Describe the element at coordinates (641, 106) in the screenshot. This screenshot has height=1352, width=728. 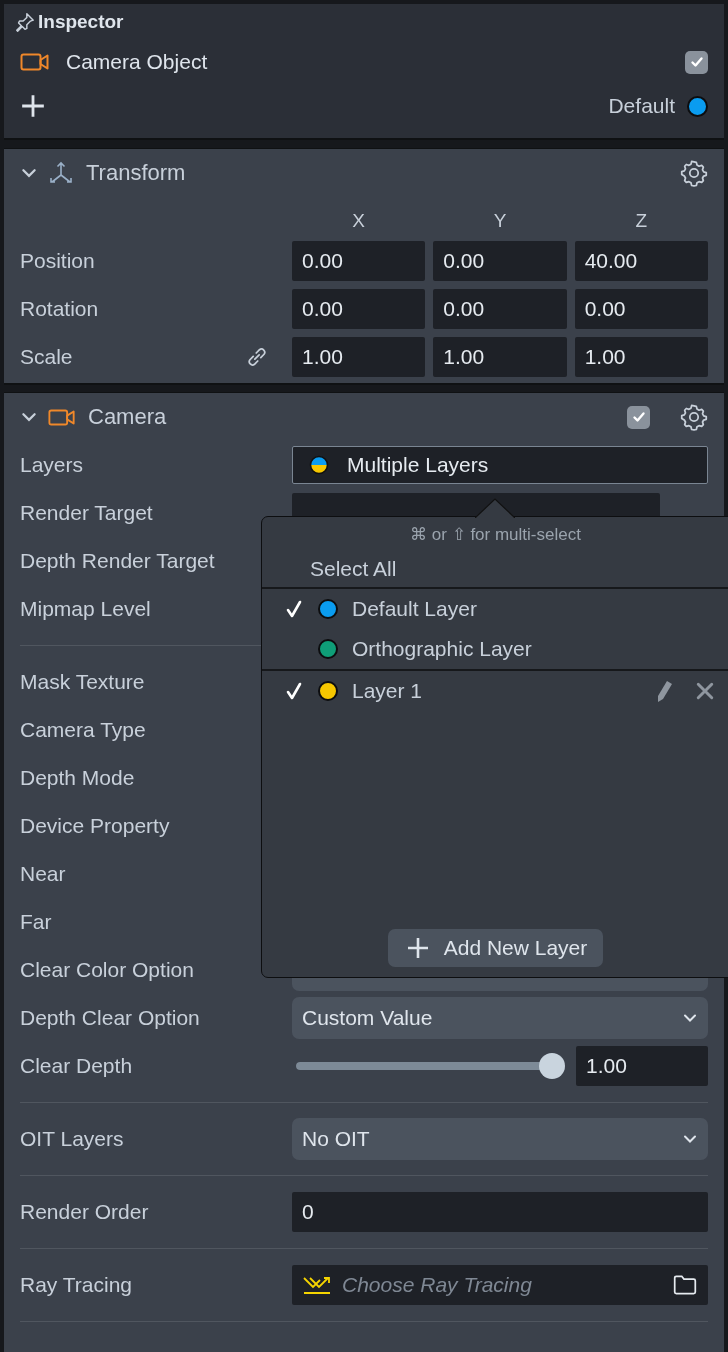
I see `layer-label: Default` at that location.